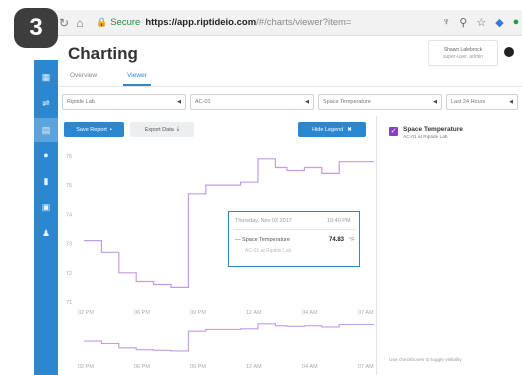 This screenshot has width=522, height=375. I want to click on x-tick-label: 09 PM, so click(198, 313).